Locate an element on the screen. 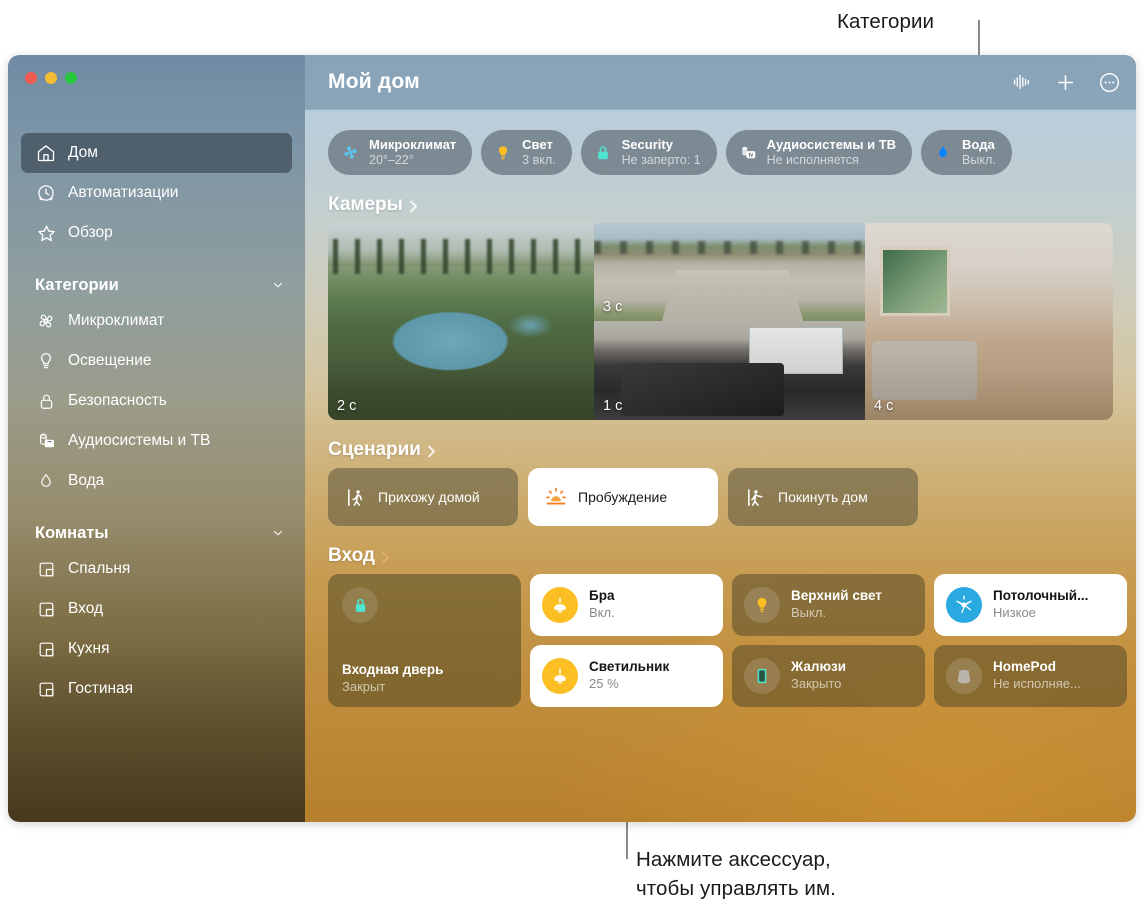 The width and height of the screenshot is (1144, 923). camera-tile: 3 с is located at coordinates (729, 272).